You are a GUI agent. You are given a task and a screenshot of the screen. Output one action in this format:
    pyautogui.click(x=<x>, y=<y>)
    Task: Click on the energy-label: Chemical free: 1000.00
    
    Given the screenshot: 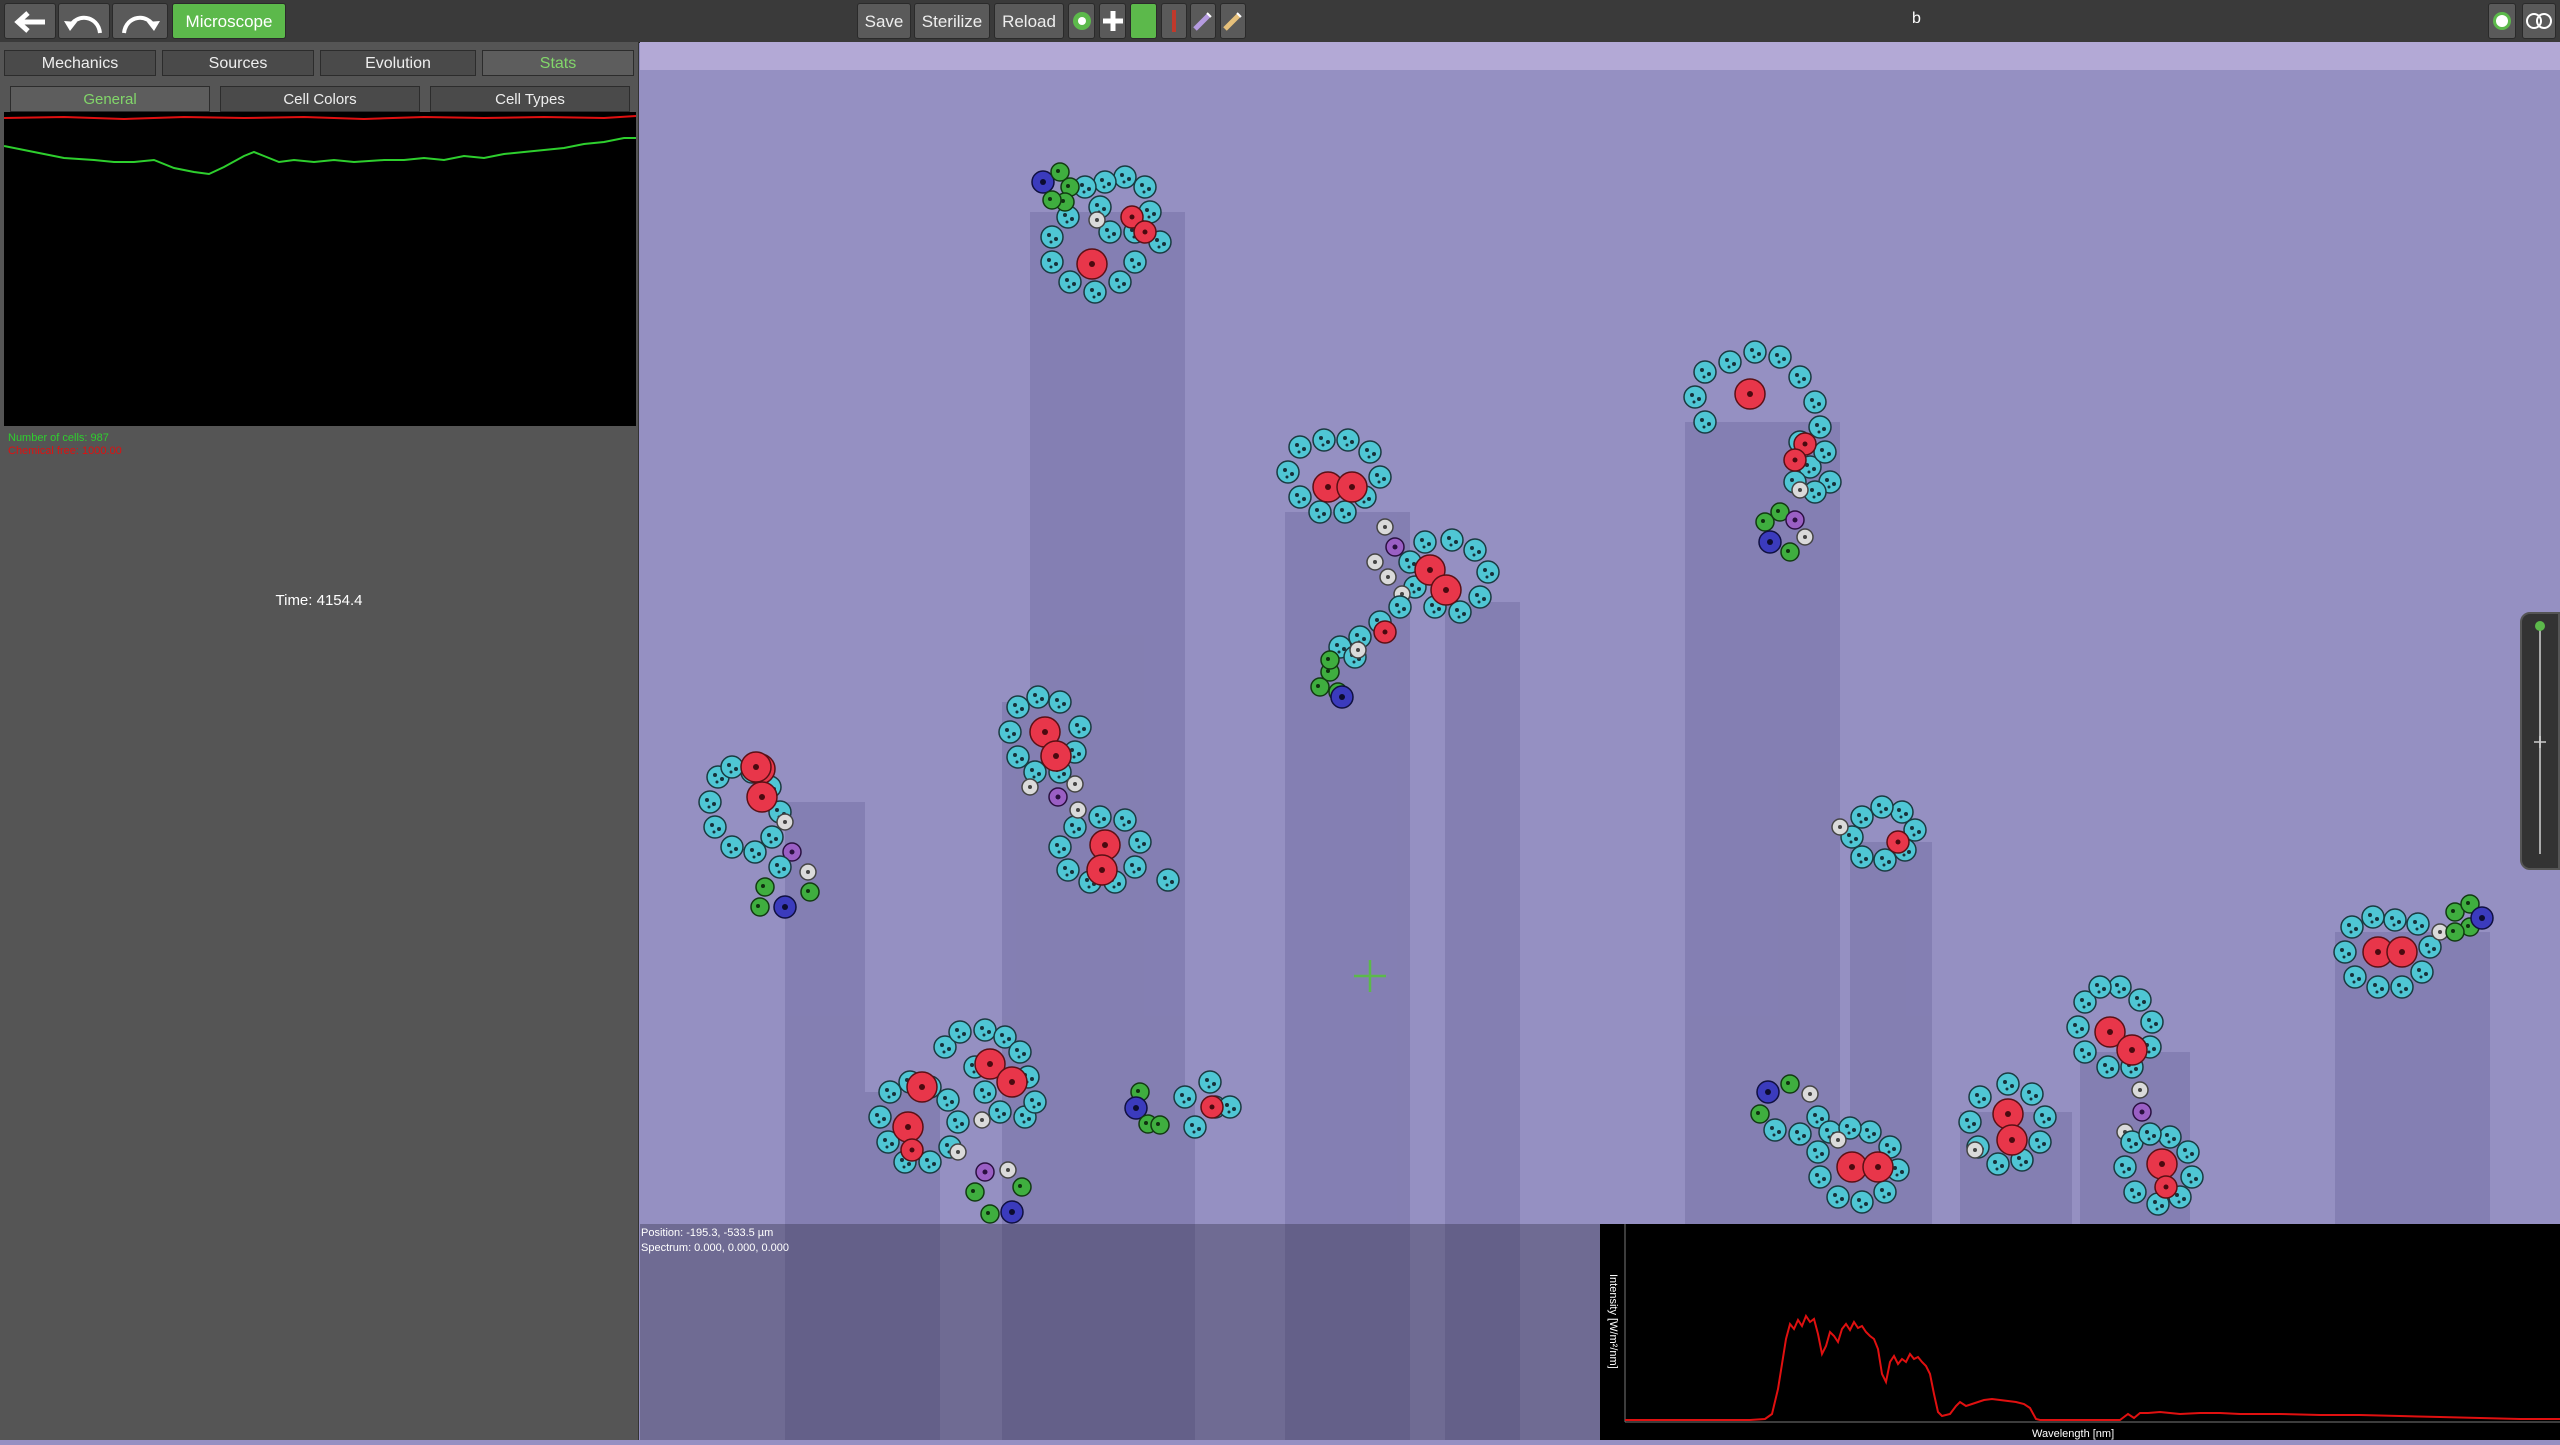 What is the action you would take?
    pyautogui.click(x=65, y=451)
    